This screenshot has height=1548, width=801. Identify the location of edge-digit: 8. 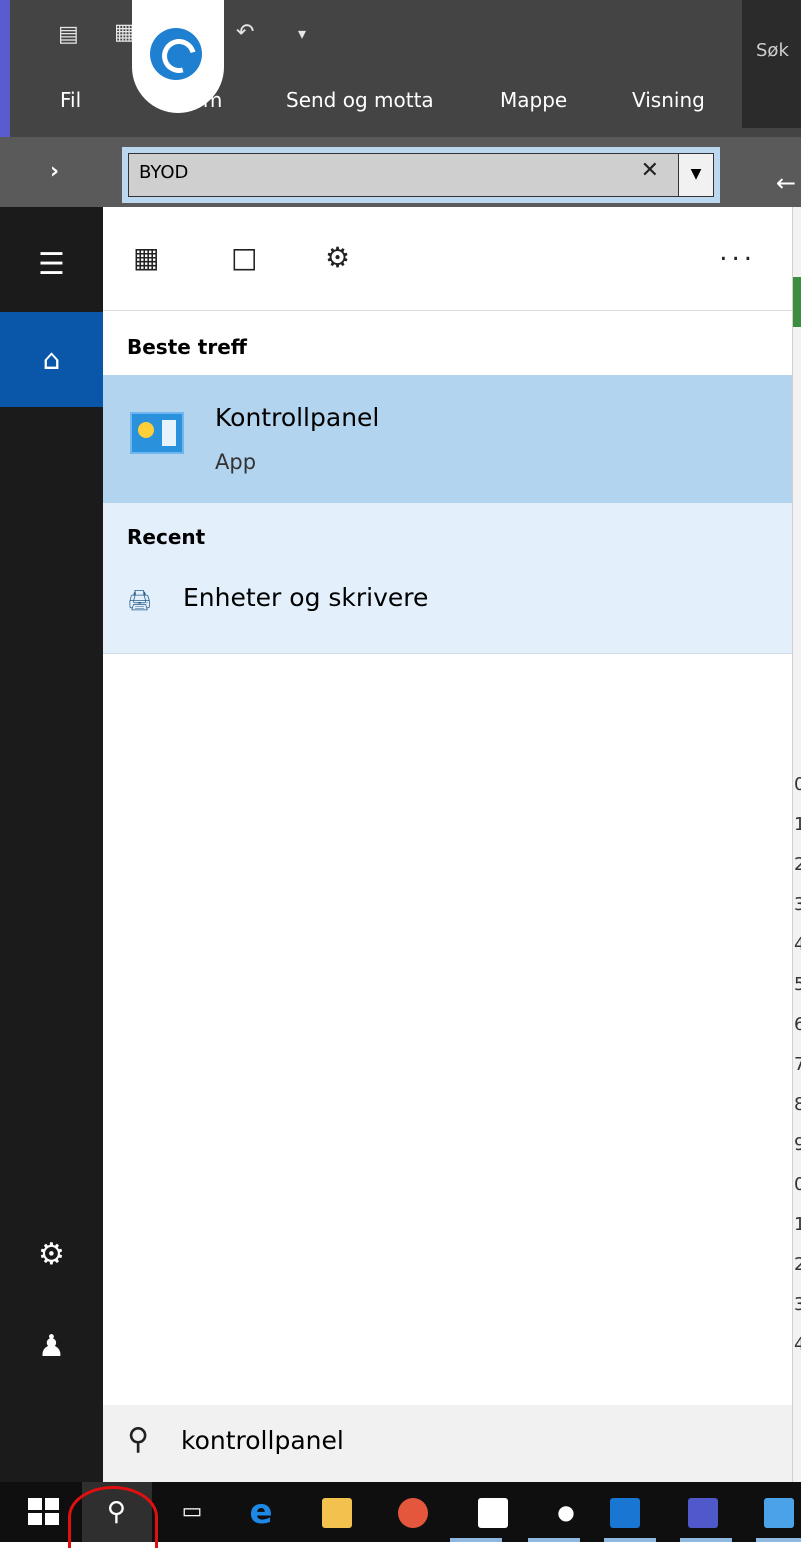
(797, 1104).